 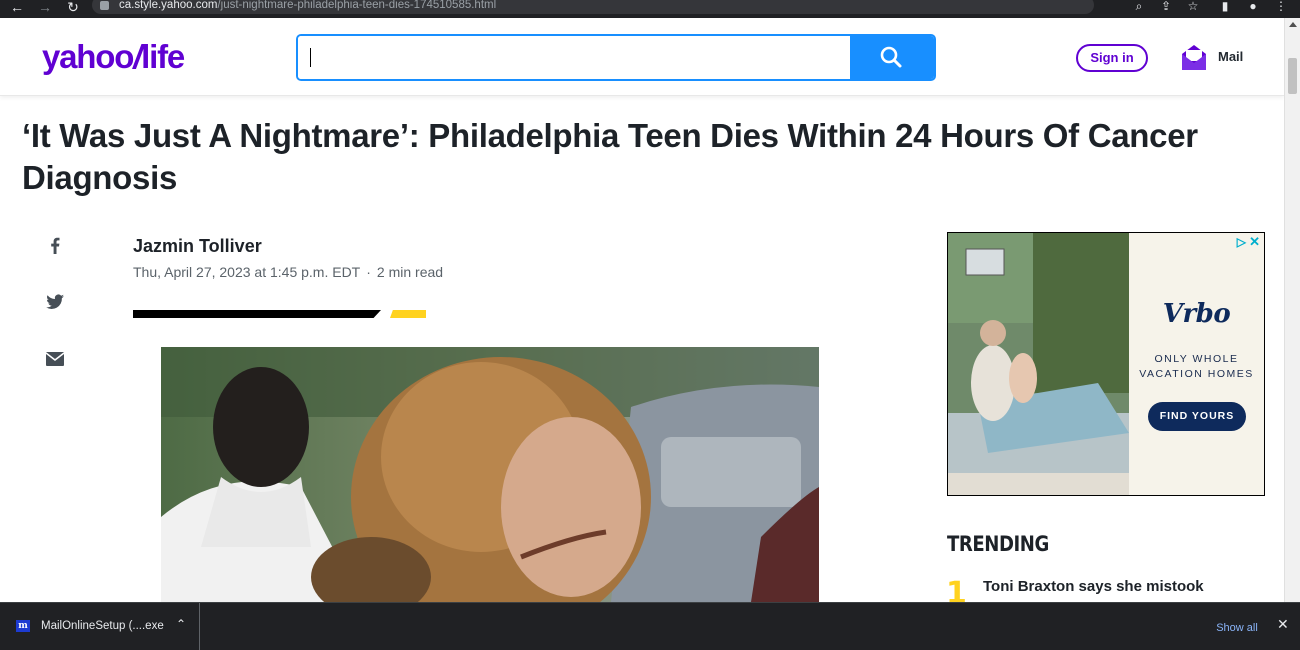 What do you see at coordinates (1253, 7) in the screenshot?
I see `profile-icon: ●` at bounding box center [1253, 7].